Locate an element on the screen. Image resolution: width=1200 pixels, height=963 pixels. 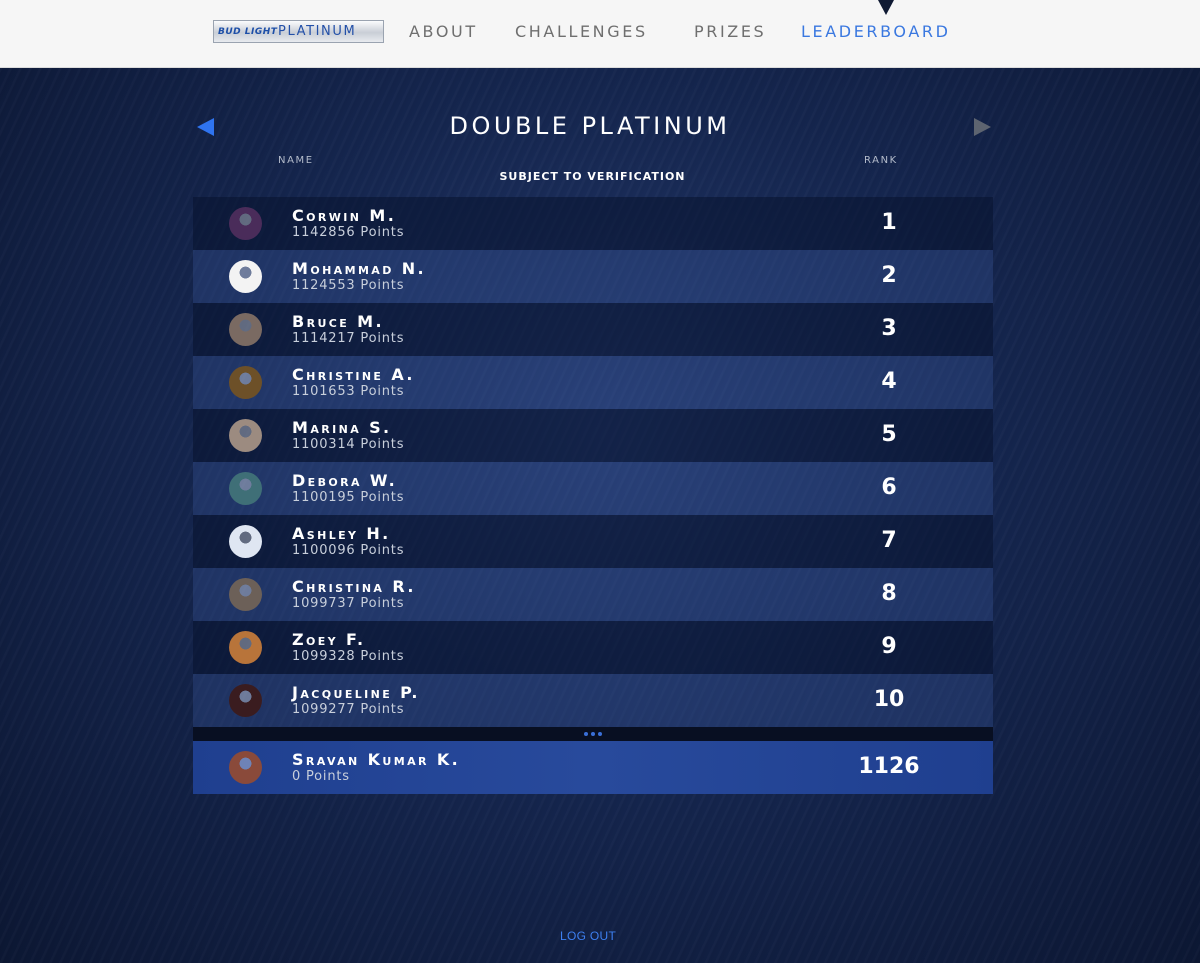
bud-light-platinum-logo: Bud Light Platinum is located at coordinates (298, 31).